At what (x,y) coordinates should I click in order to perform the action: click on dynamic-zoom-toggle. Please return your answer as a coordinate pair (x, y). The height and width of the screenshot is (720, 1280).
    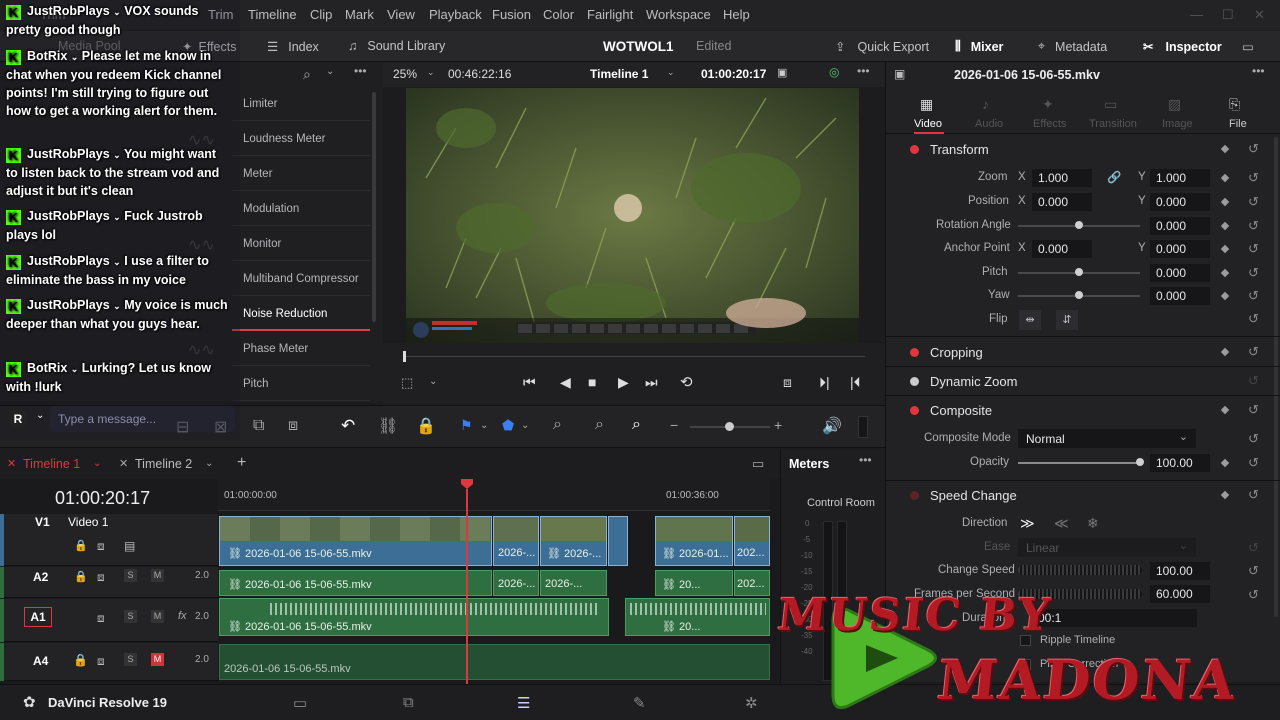
    Looking at the image, I should click on (914, 381).